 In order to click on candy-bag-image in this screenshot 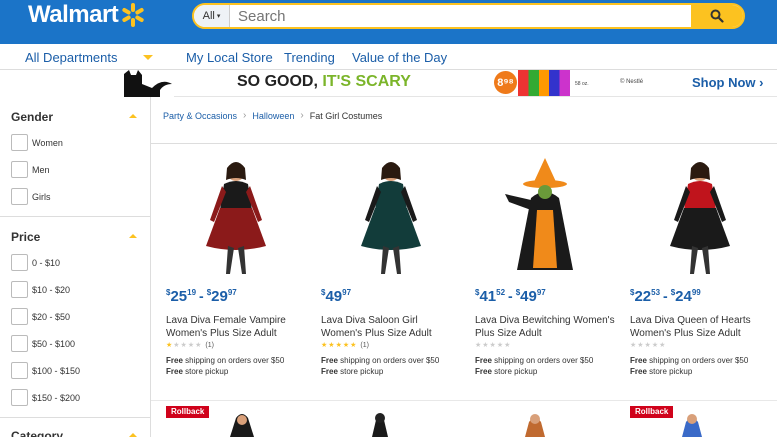, I will do `click(544, 83)`.